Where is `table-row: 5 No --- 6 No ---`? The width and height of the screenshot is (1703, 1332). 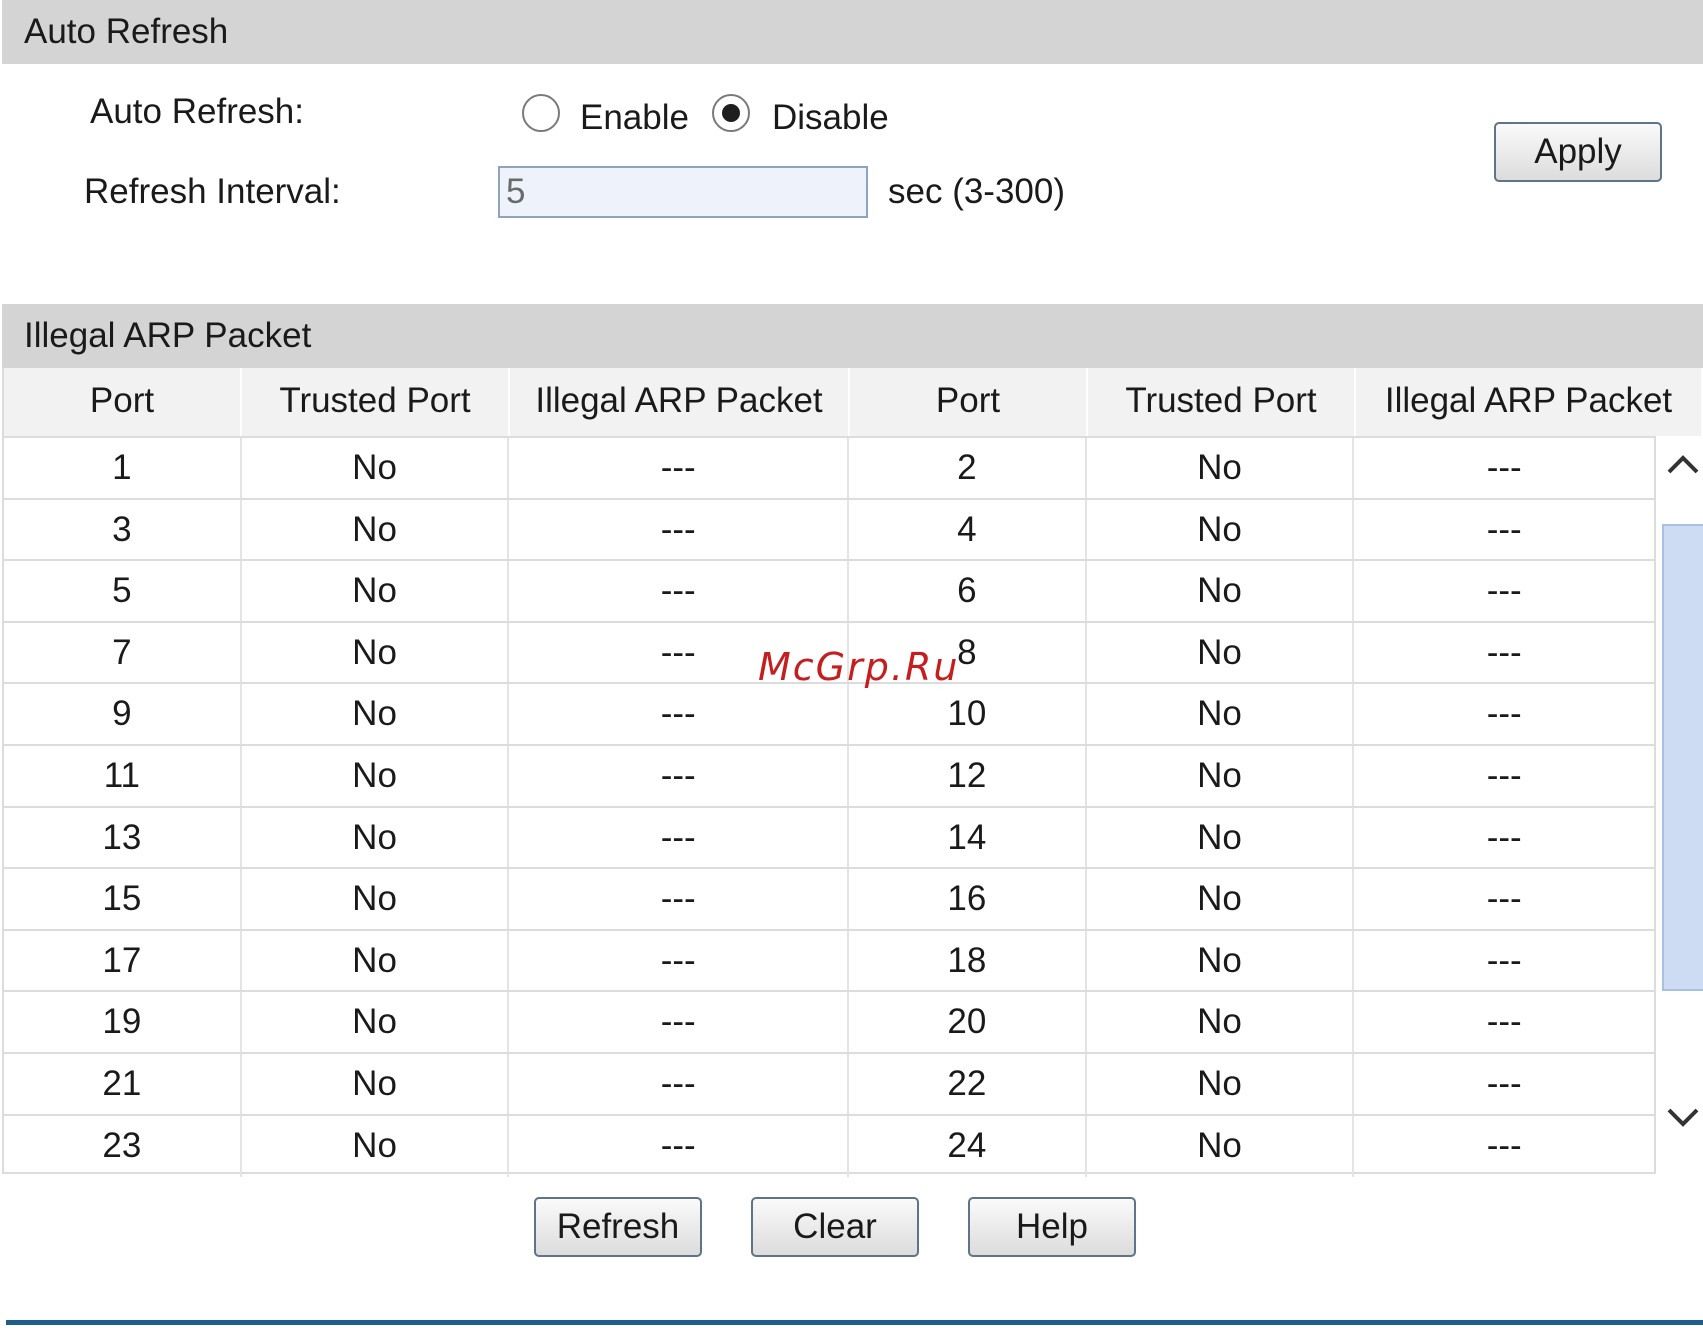 table-row: 5 No --- 6 No --- is located at coordinates (829, 592).